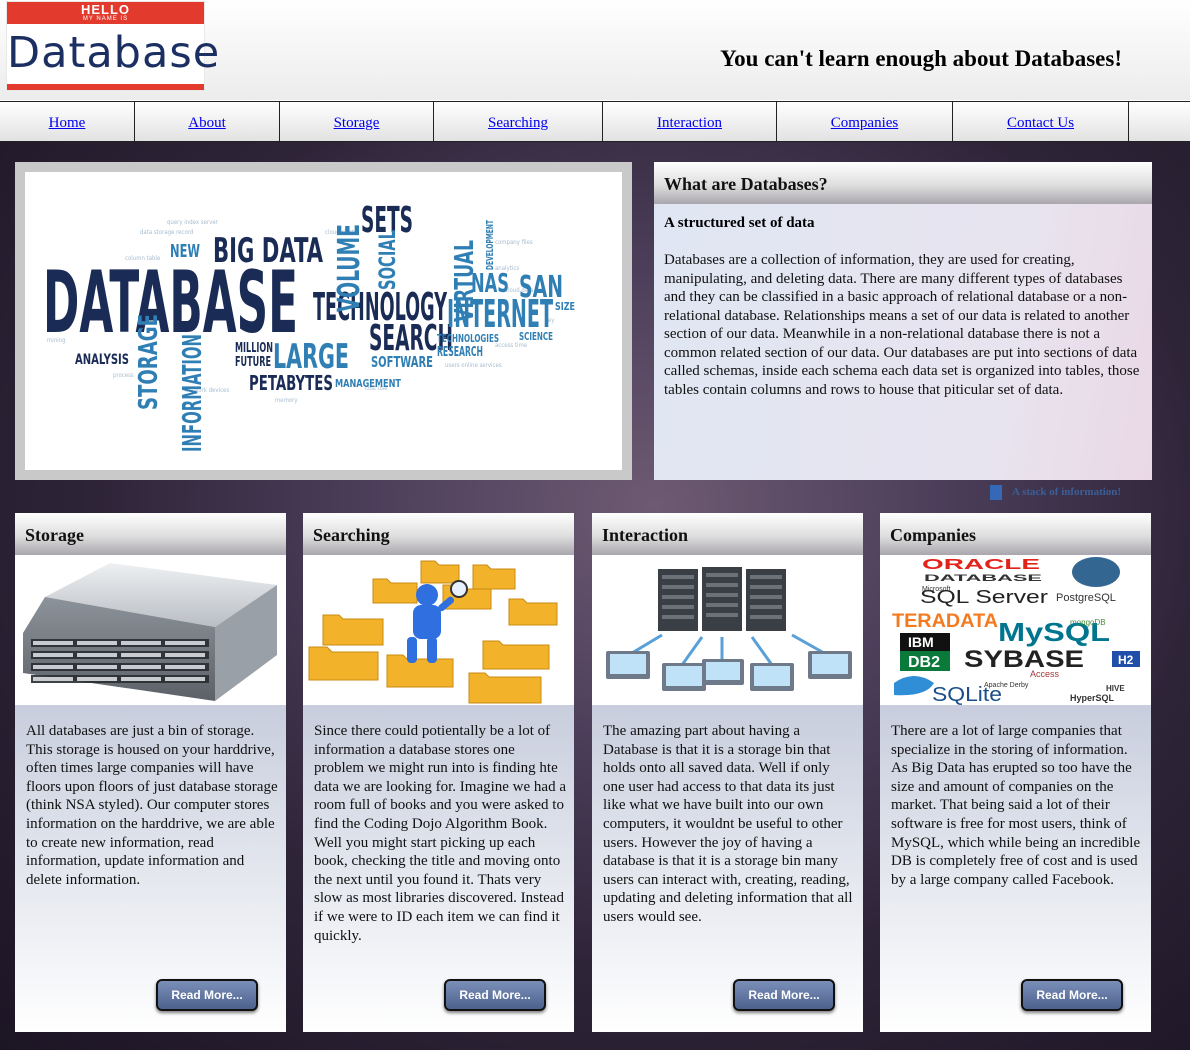 This screenshot has width=1190, height=1050. Describe the element at coordinates (193, 222) in the screenshot. I see `svg-text: query index server` at that location.